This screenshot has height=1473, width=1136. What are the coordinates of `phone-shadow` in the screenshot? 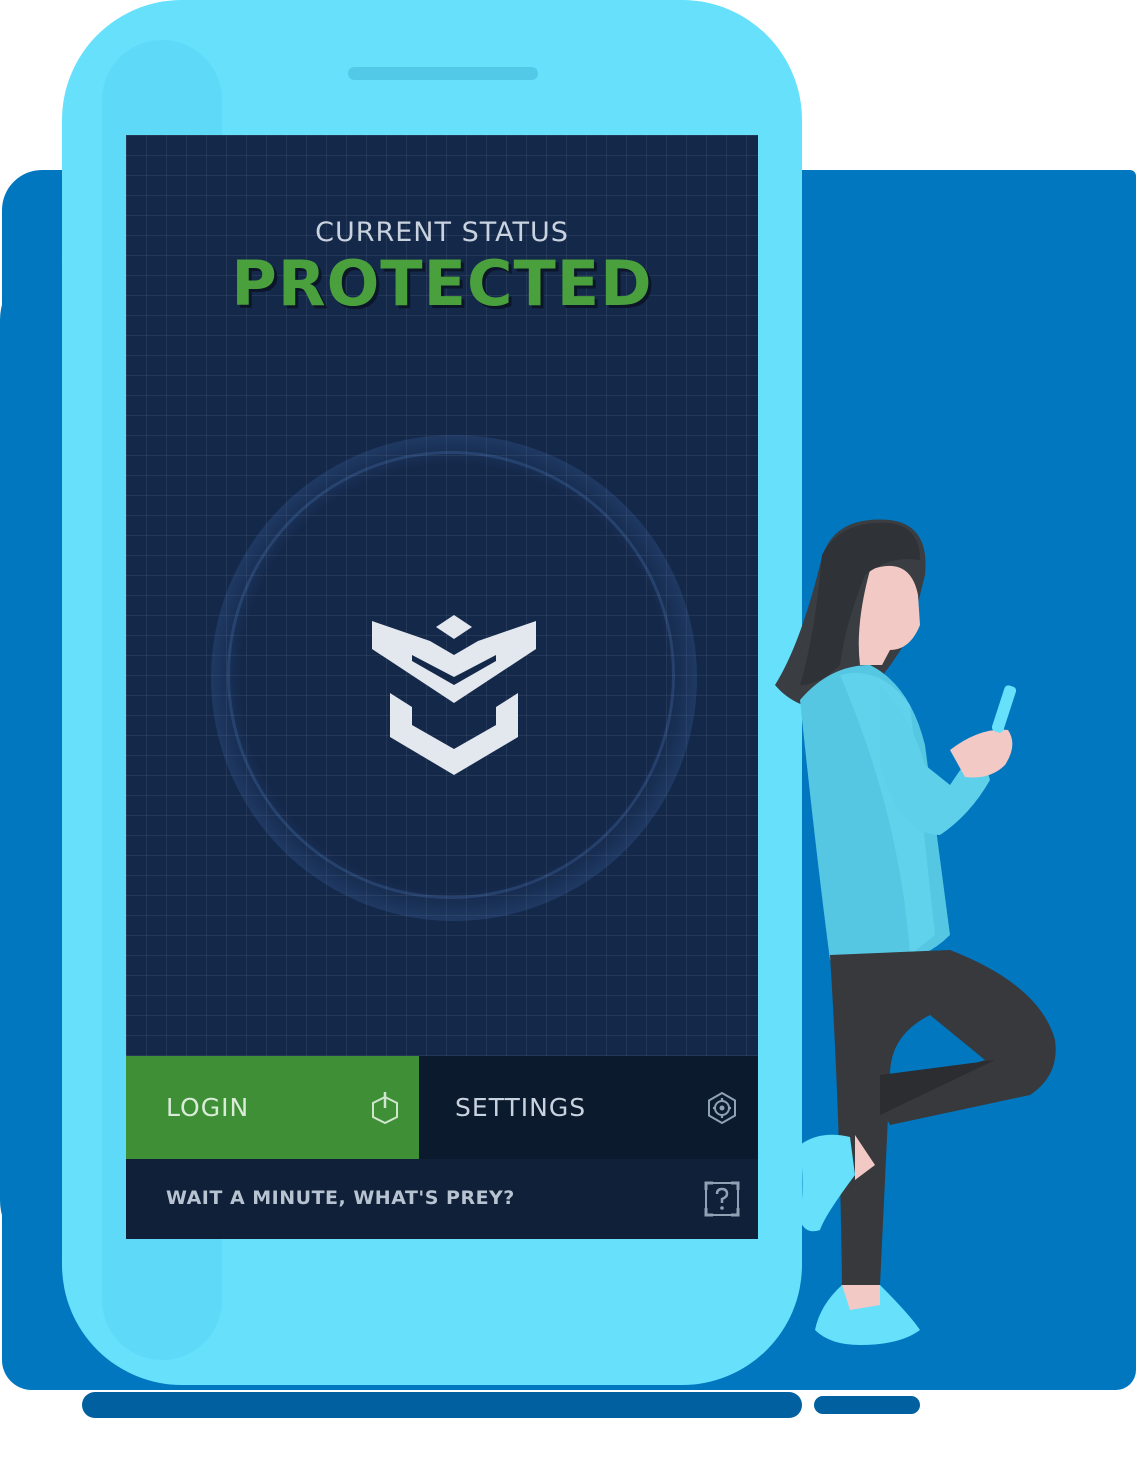 It's located at (442, 1405).